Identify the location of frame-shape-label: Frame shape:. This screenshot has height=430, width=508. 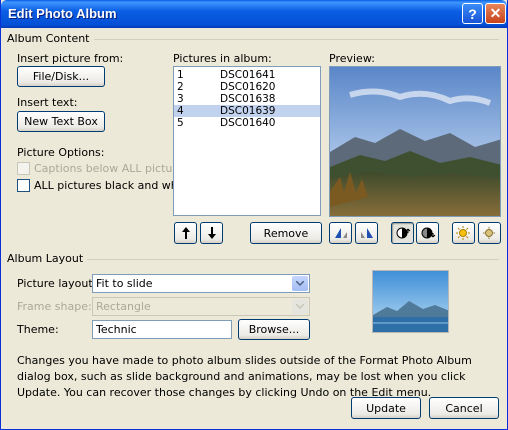
(54, 306).